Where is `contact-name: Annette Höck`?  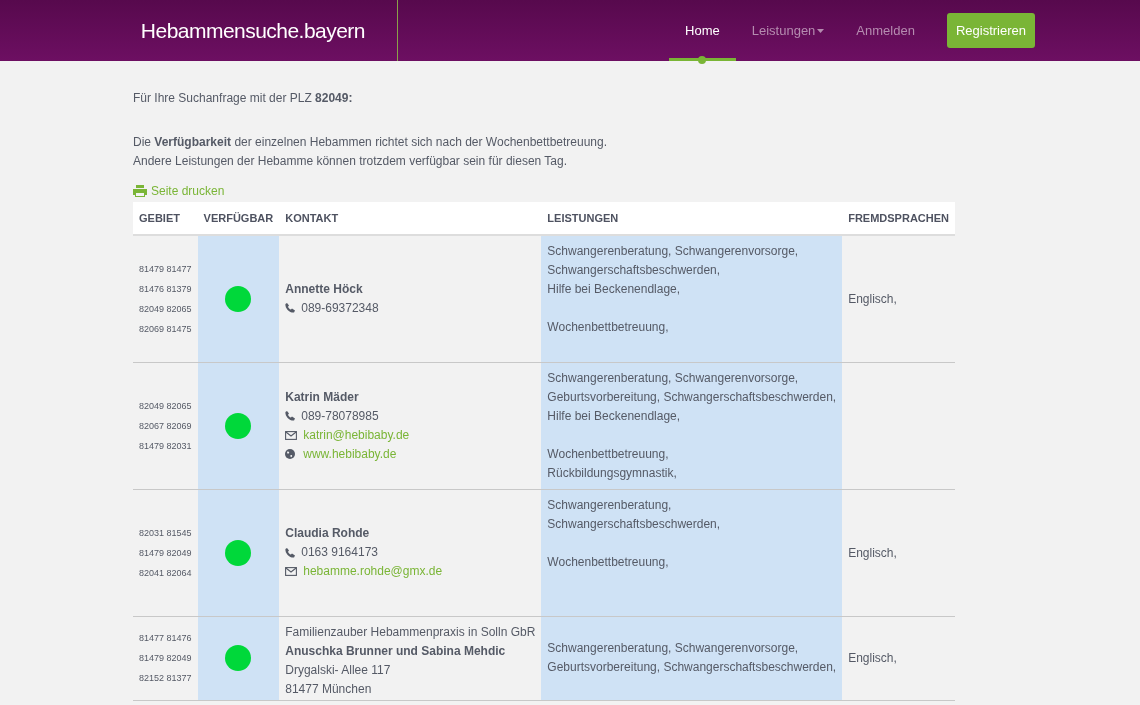 contact-name: Annette Höck is located at coordinates (324, 289).